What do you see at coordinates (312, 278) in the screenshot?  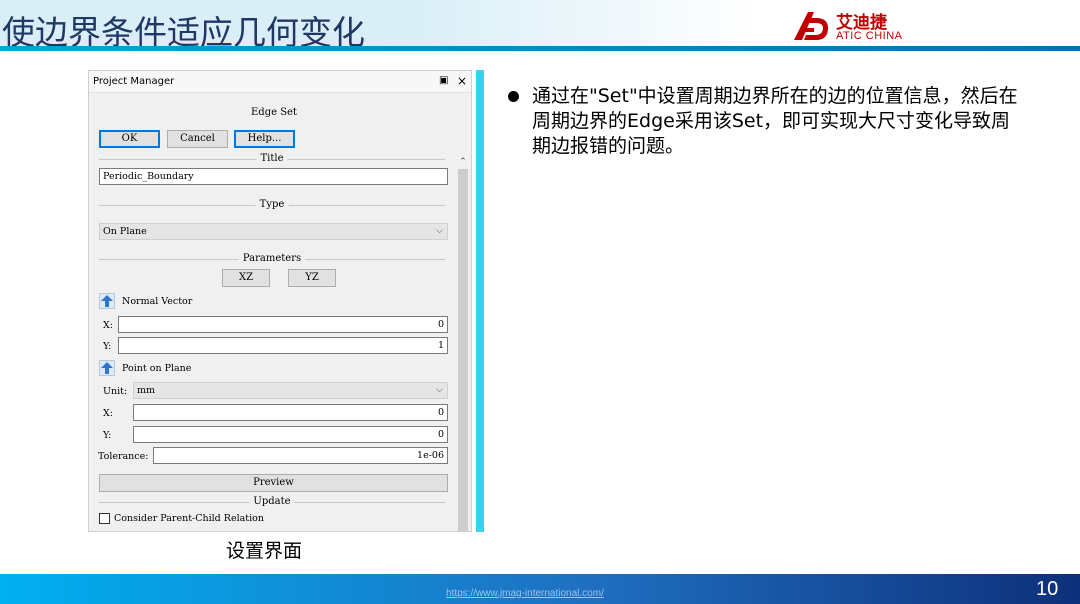 I see `yz-plane-button: YZ` at bounding box center [312, 278].